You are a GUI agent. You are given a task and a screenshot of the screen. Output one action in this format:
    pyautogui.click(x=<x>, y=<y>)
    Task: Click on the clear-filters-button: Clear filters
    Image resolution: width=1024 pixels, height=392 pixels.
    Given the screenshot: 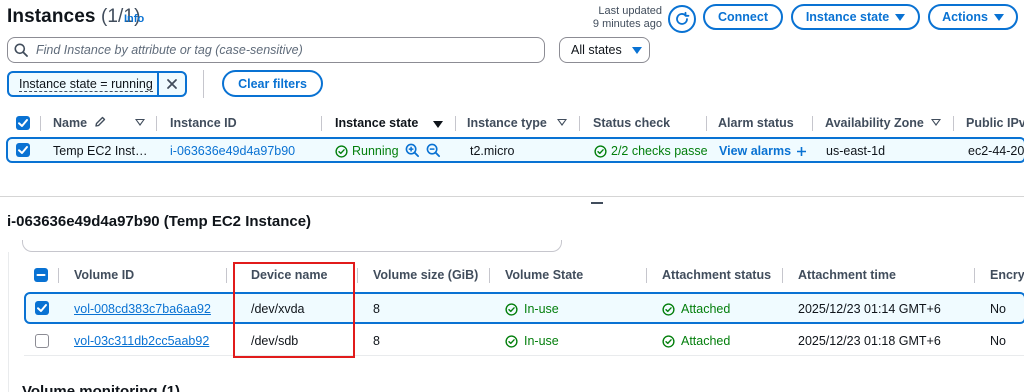 What is the action you would take?
    pyautogui.click(x=272, y=83)
    